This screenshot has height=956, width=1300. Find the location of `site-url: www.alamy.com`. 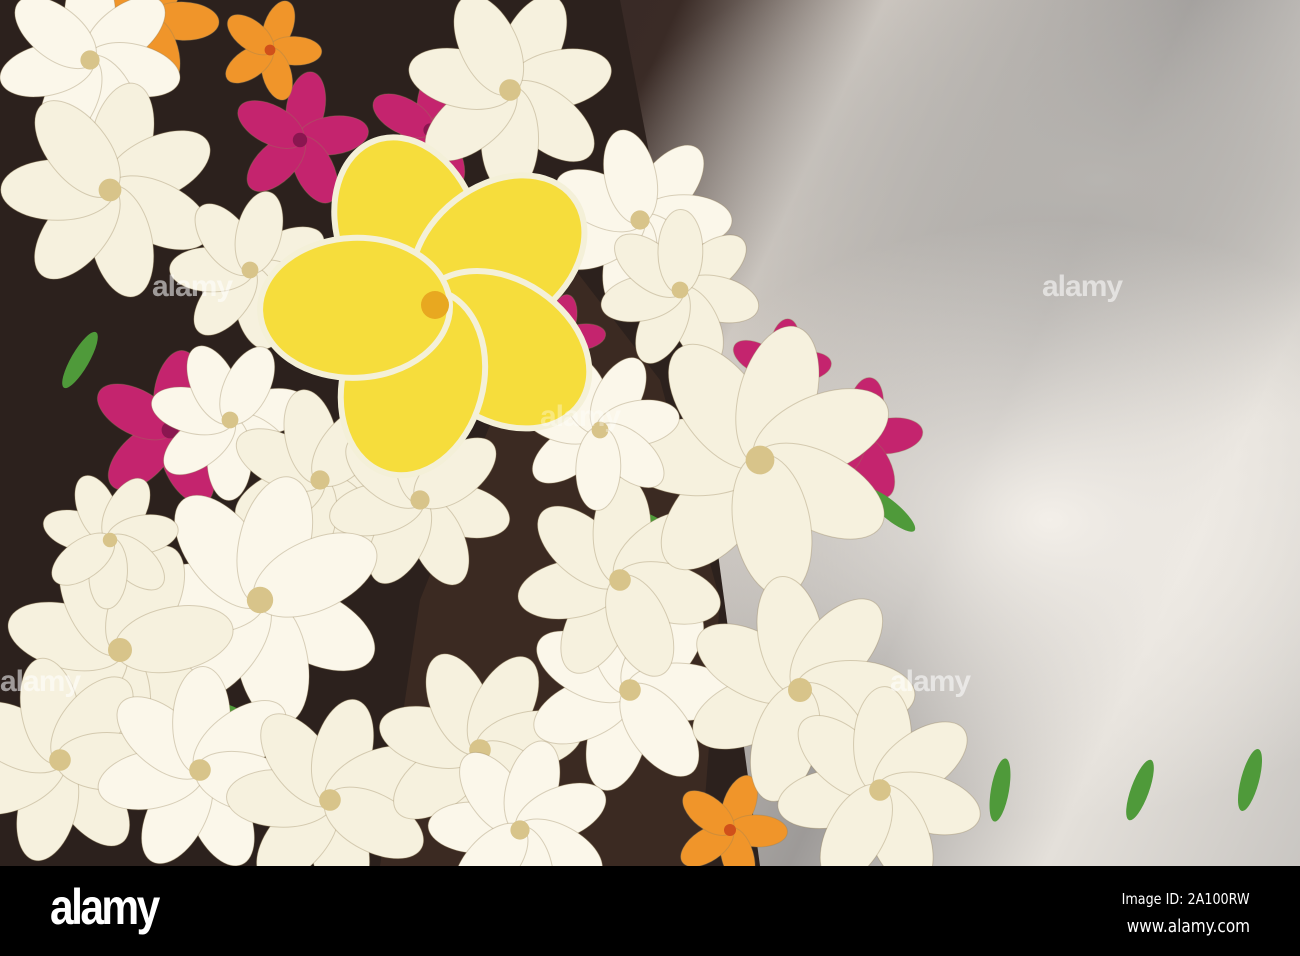

site-url: www.alamy.com is located at coordinates (1188, 926).